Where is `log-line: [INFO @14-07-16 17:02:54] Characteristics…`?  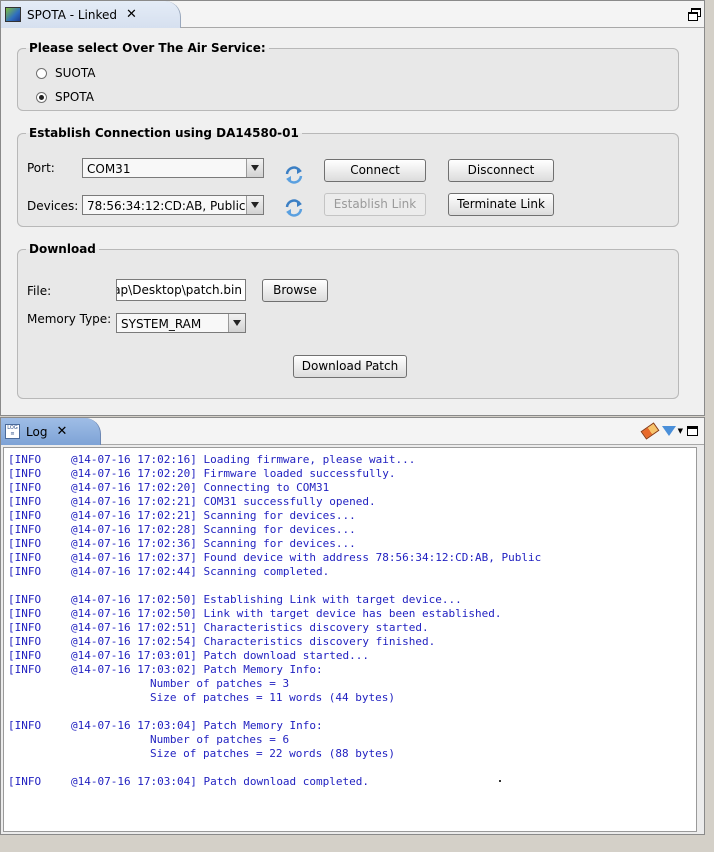 log-line: [INFO @14-07-16 17:02:54] Characteristics… is located at coordinates (221, 642).